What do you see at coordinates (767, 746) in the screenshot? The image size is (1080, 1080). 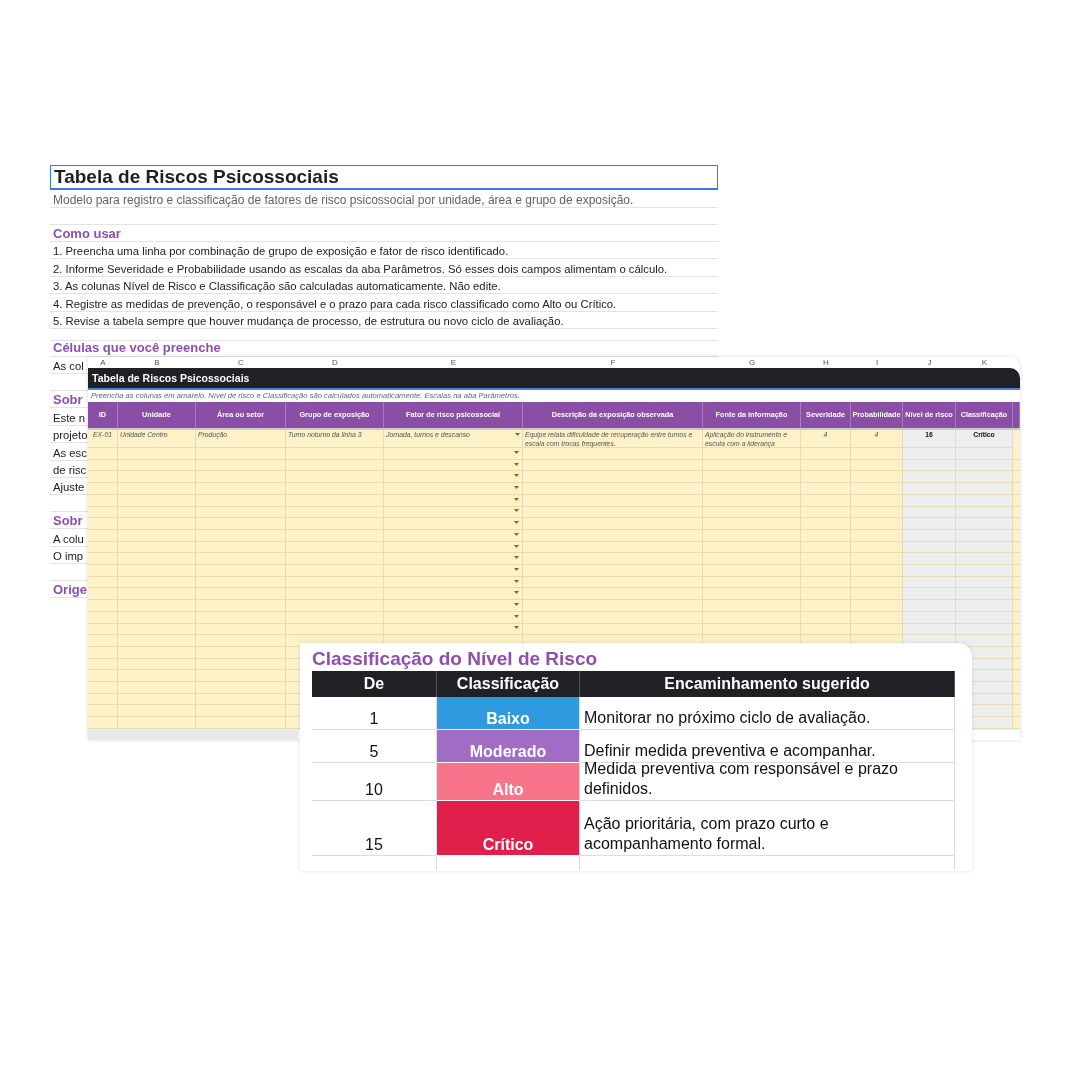 I see `table-cell: Definir medida preventiva e acompanhar.` at bounding box center [767, 746].